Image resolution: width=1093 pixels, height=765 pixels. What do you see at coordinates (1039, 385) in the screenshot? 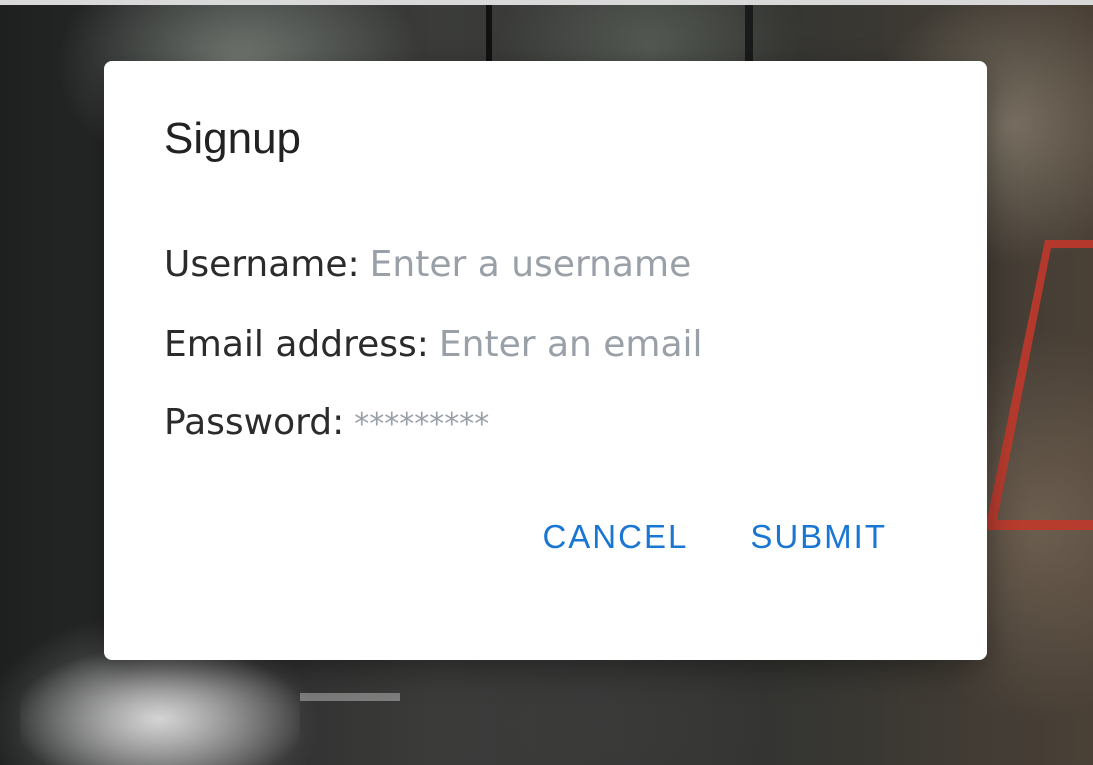
I see `background-red-shape` at bounding box center [1039, 385].